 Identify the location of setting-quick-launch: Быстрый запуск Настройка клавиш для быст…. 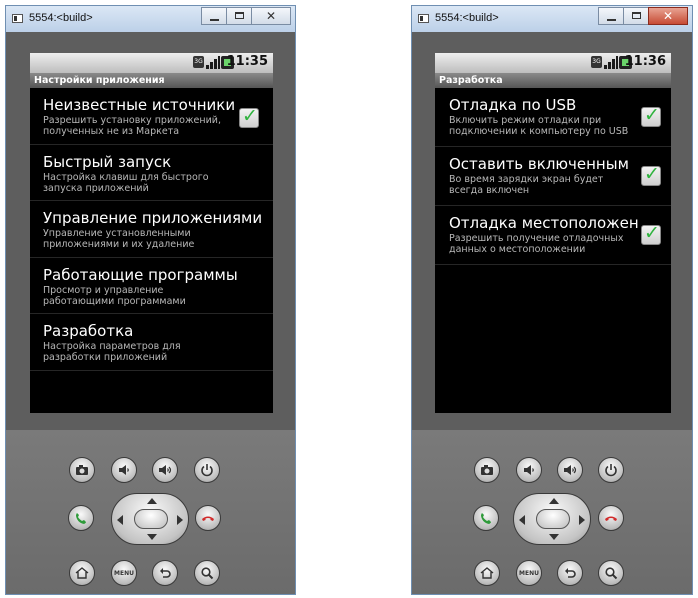
(151, 173).